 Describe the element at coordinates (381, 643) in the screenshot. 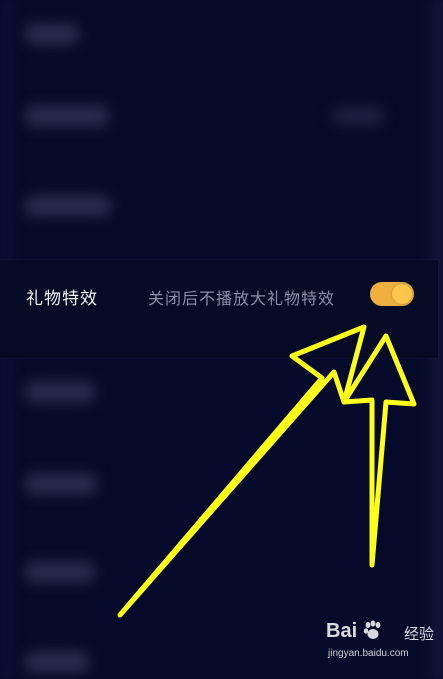

I see `watermark: Bai 经验 jingyan.baidu.com` at that location.